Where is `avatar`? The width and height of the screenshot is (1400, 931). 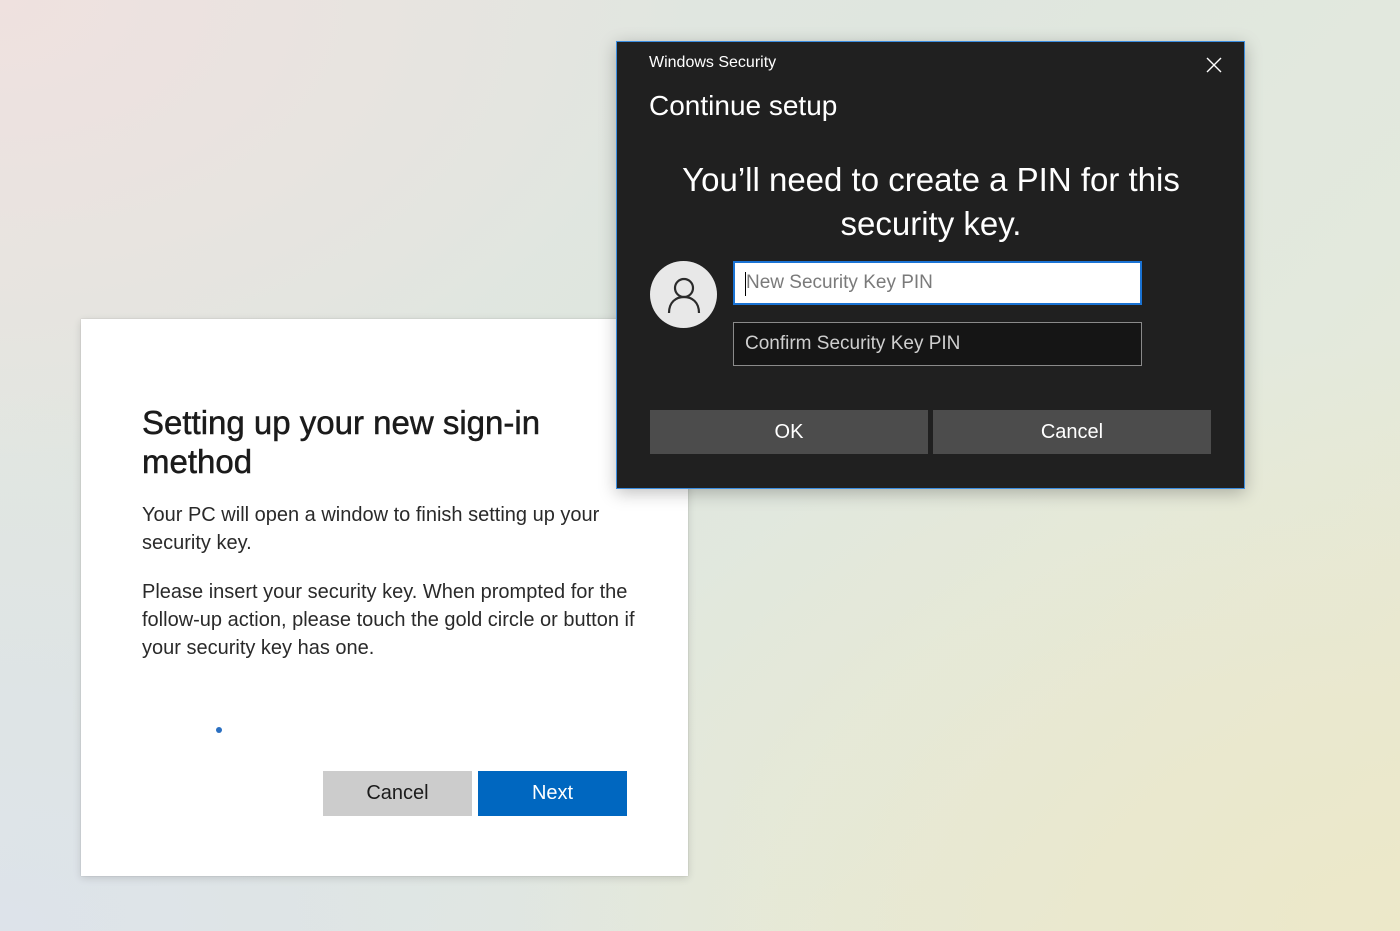
avatar is located at coordinates (683, 294).